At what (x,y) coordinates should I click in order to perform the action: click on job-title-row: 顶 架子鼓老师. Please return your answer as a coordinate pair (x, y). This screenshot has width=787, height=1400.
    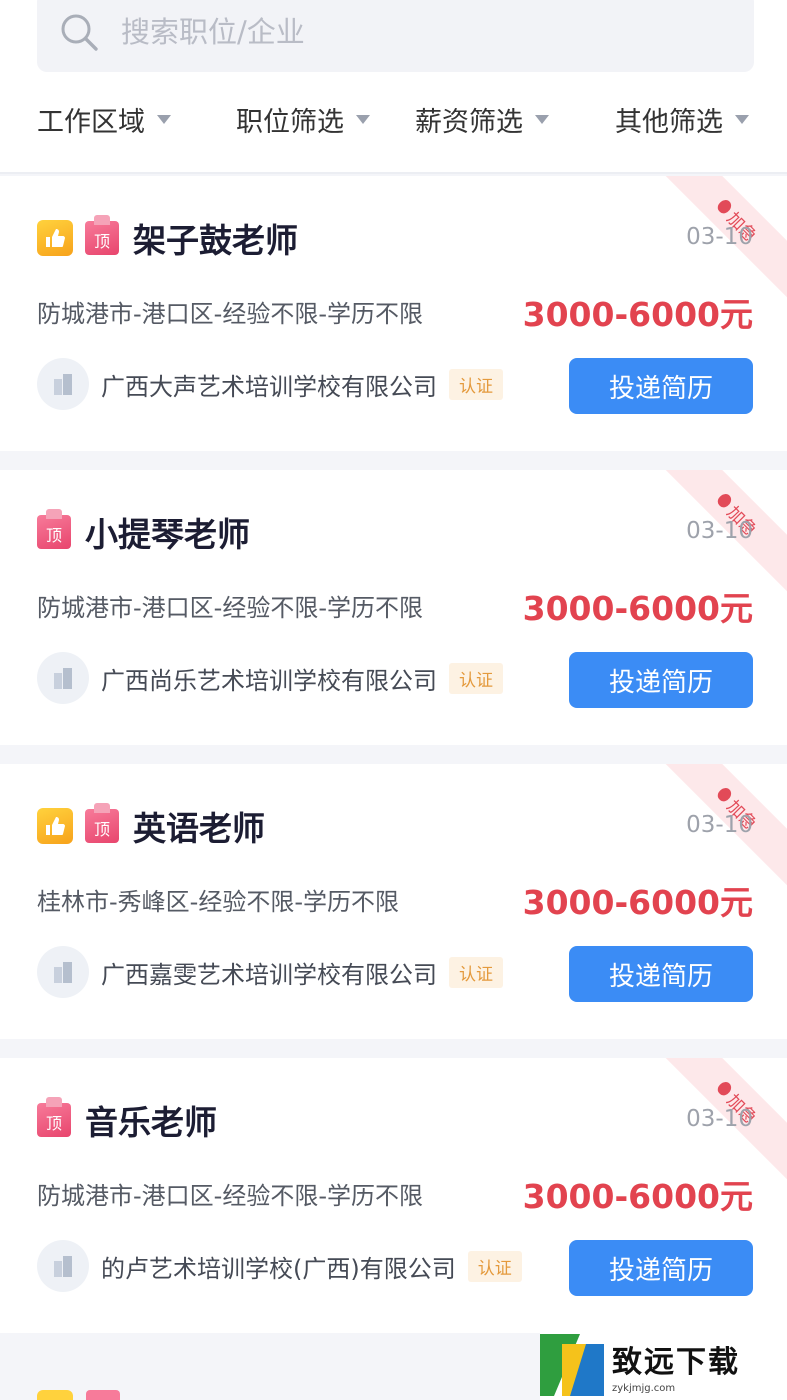
    Looking at the image, I should click on (167, 237).